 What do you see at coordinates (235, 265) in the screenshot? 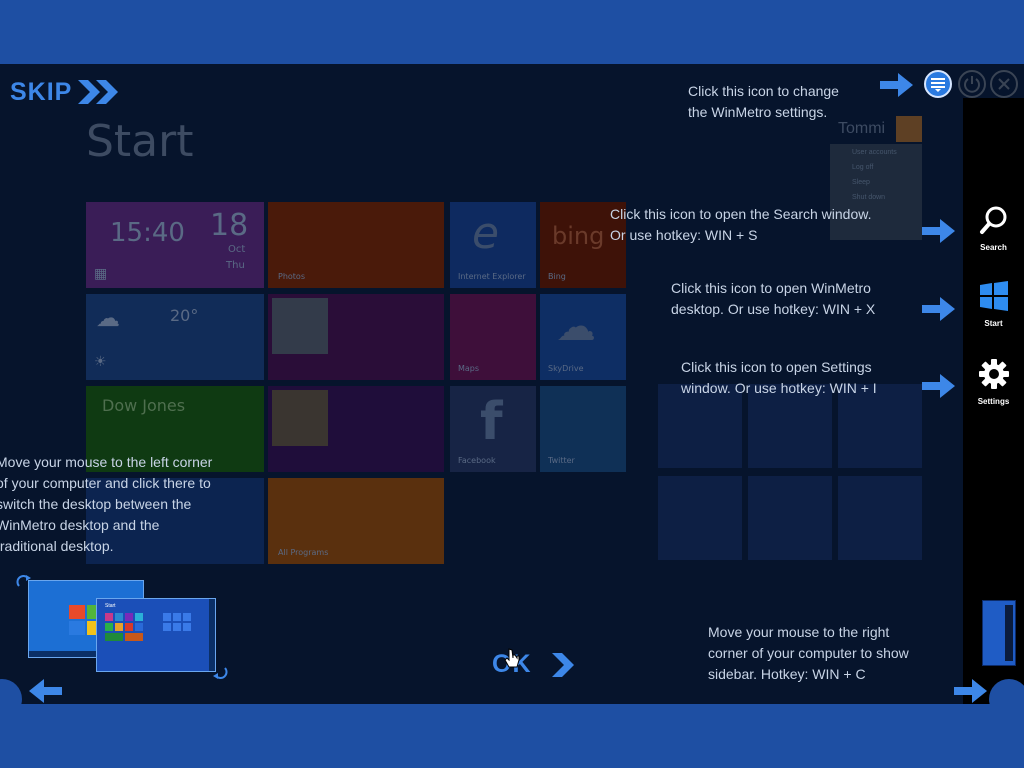
I see `clock-weekday: Thu` at bounding box center [235, 265].